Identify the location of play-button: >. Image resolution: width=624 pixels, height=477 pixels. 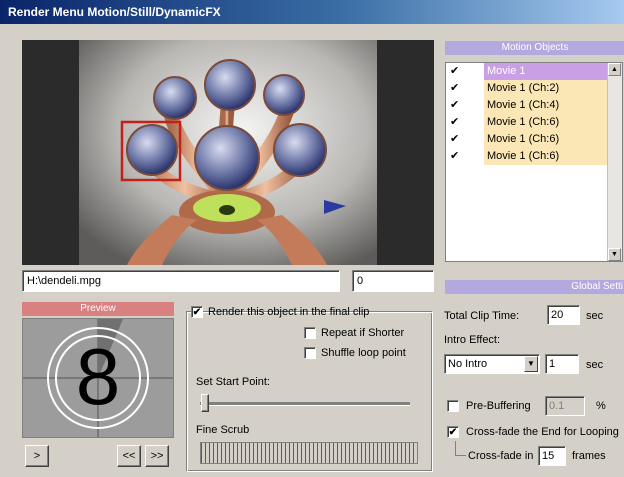
(37, 456).